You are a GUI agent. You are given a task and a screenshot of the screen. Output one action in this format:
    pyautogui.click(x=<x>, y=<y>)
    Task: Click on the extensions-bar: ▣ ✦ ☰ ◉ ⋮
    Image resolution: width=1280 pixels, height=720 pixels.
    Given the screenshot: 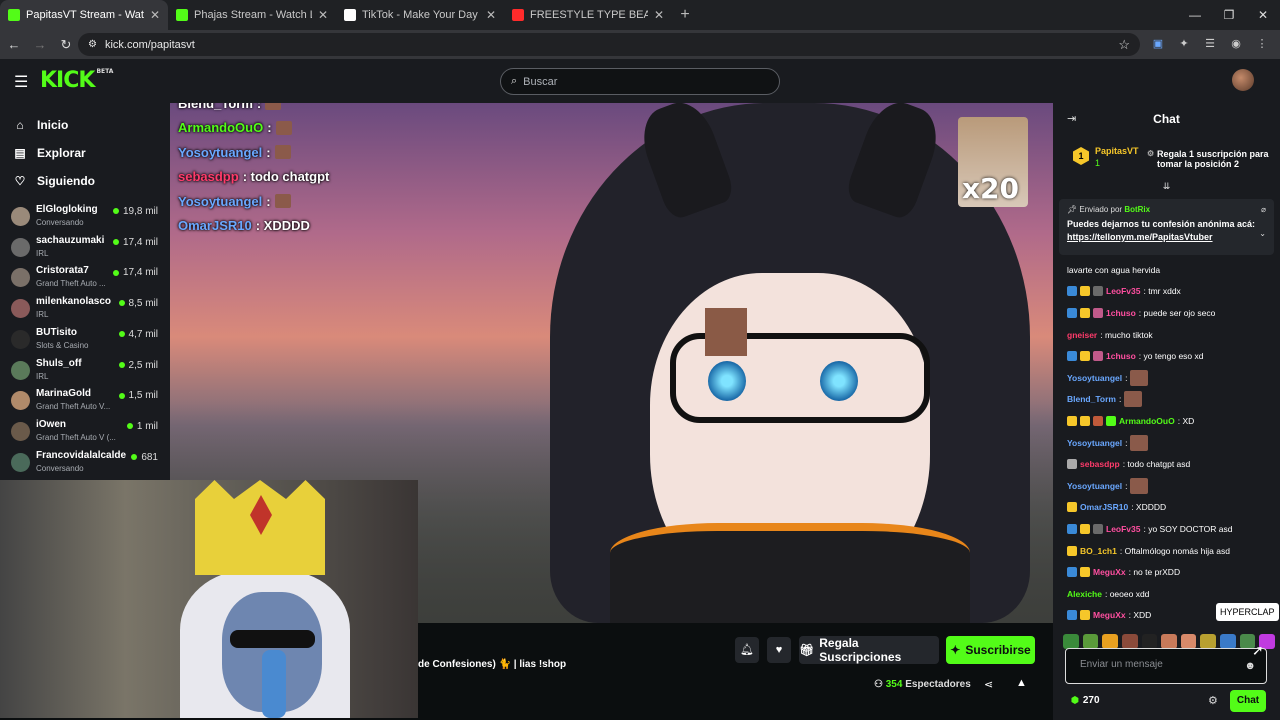 What is the action you would take?
    pyautogui.click(x=1210, y=44)
    